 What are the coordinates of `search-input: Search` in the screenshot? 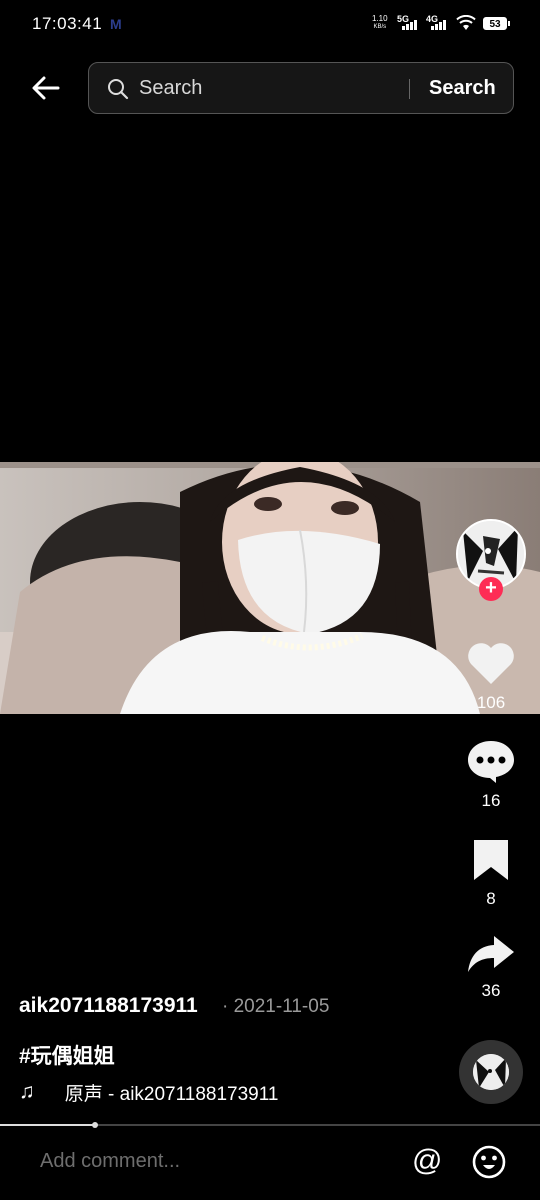 It's located at (170, 88).